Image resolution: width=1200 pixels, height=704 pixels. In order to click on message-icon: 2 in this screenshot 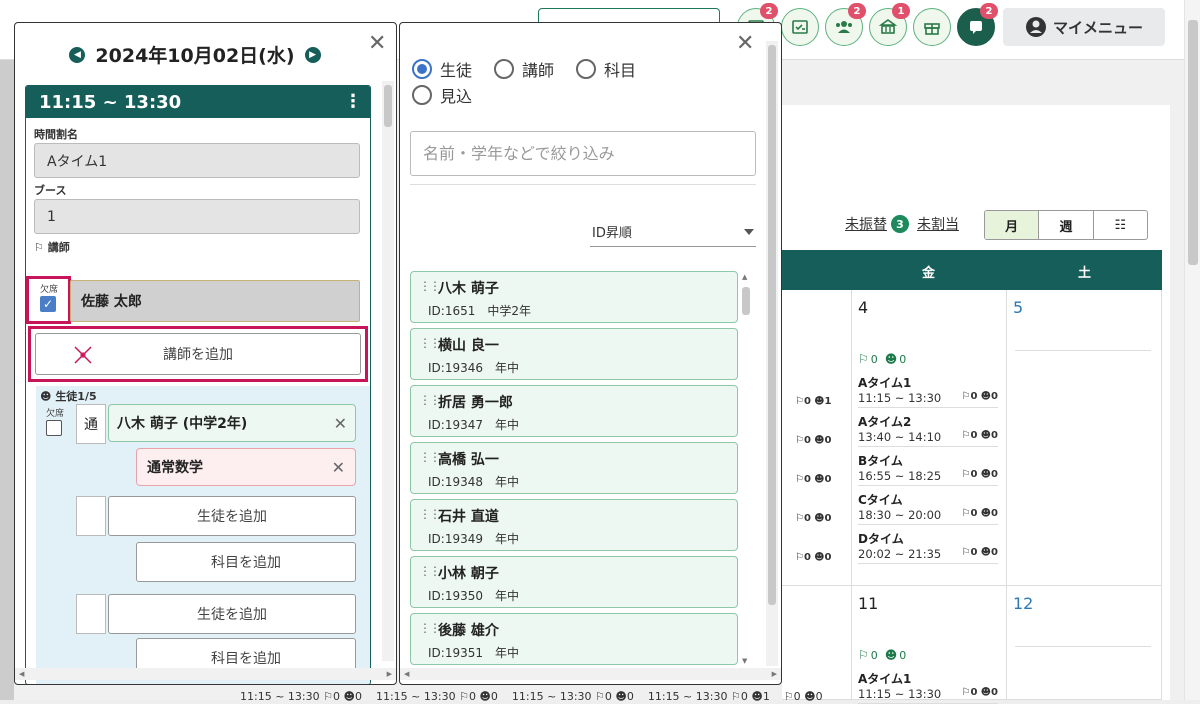, I will do `click(977, 24)`.